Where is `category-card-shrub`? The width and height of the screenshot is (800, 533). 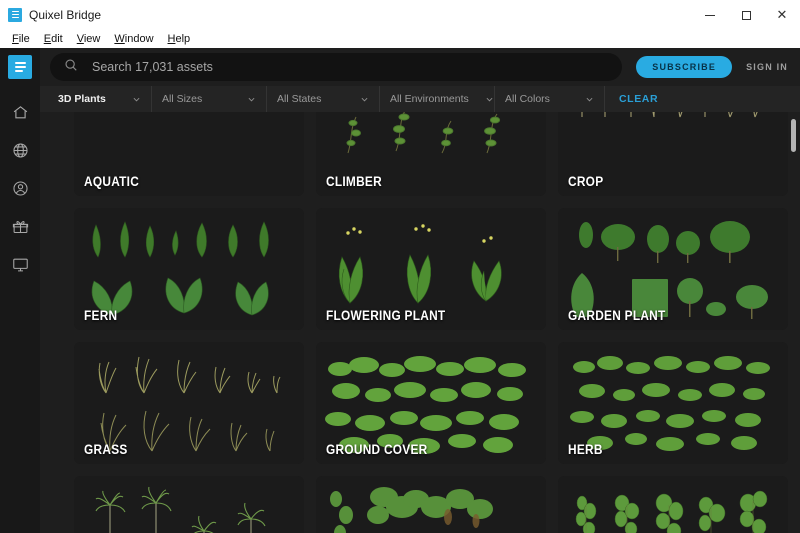 category-card-shrub is located at coordinates (431, 504).